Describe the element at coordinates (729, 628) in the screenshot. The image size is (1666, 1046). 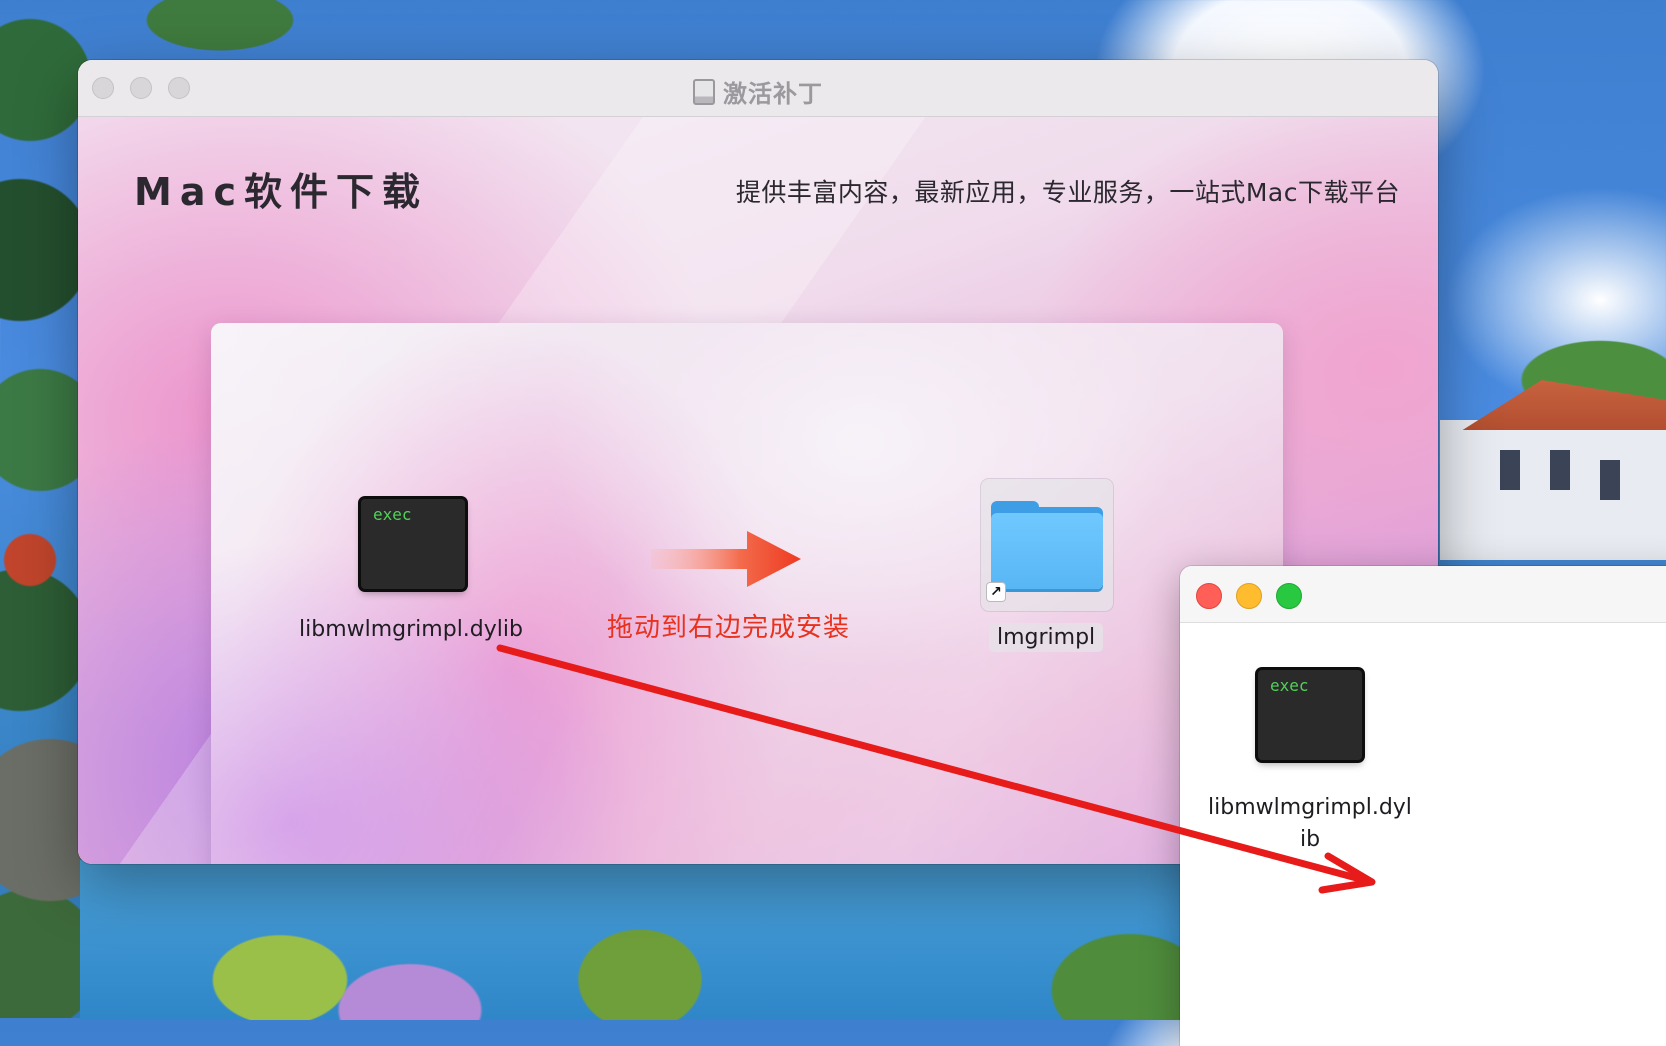
I see `install-hint: 拖动到右边完成安装` at that location.